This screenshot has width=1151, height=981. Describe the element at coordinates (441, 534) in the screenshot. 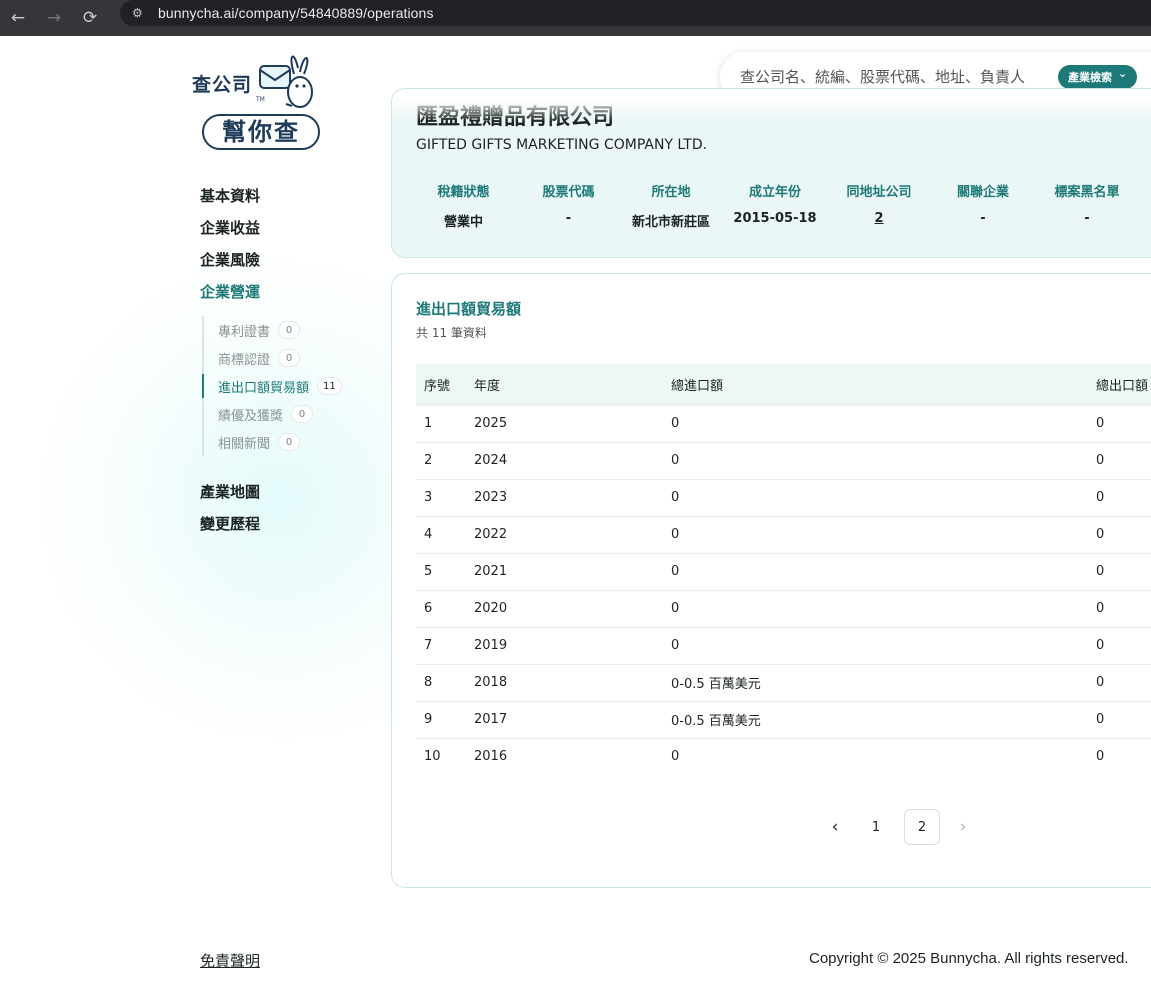

I see `cell-index: 4` at that location.